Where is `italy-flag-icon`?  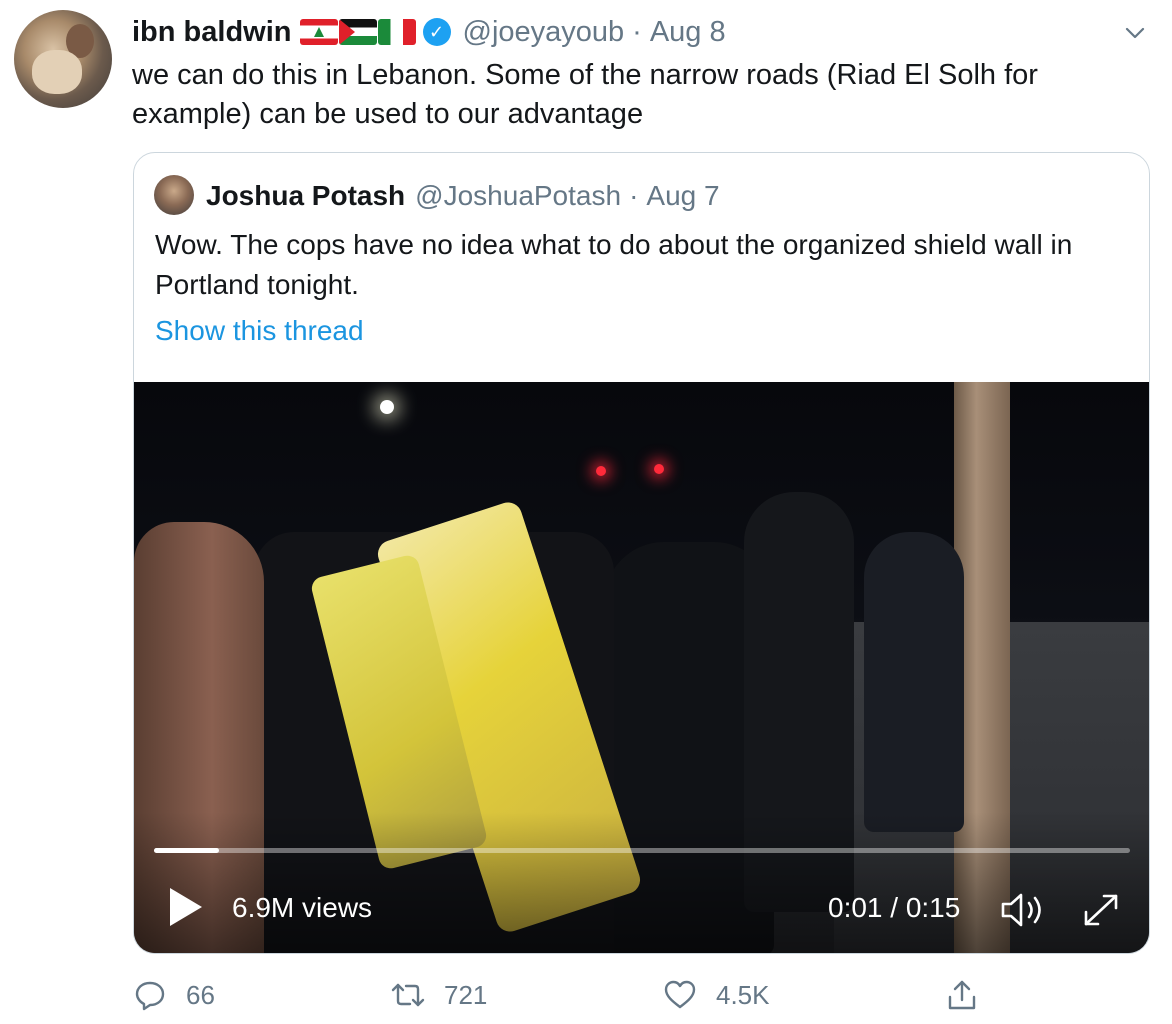
italy-flag-icon is located at coordinates (396, 32).